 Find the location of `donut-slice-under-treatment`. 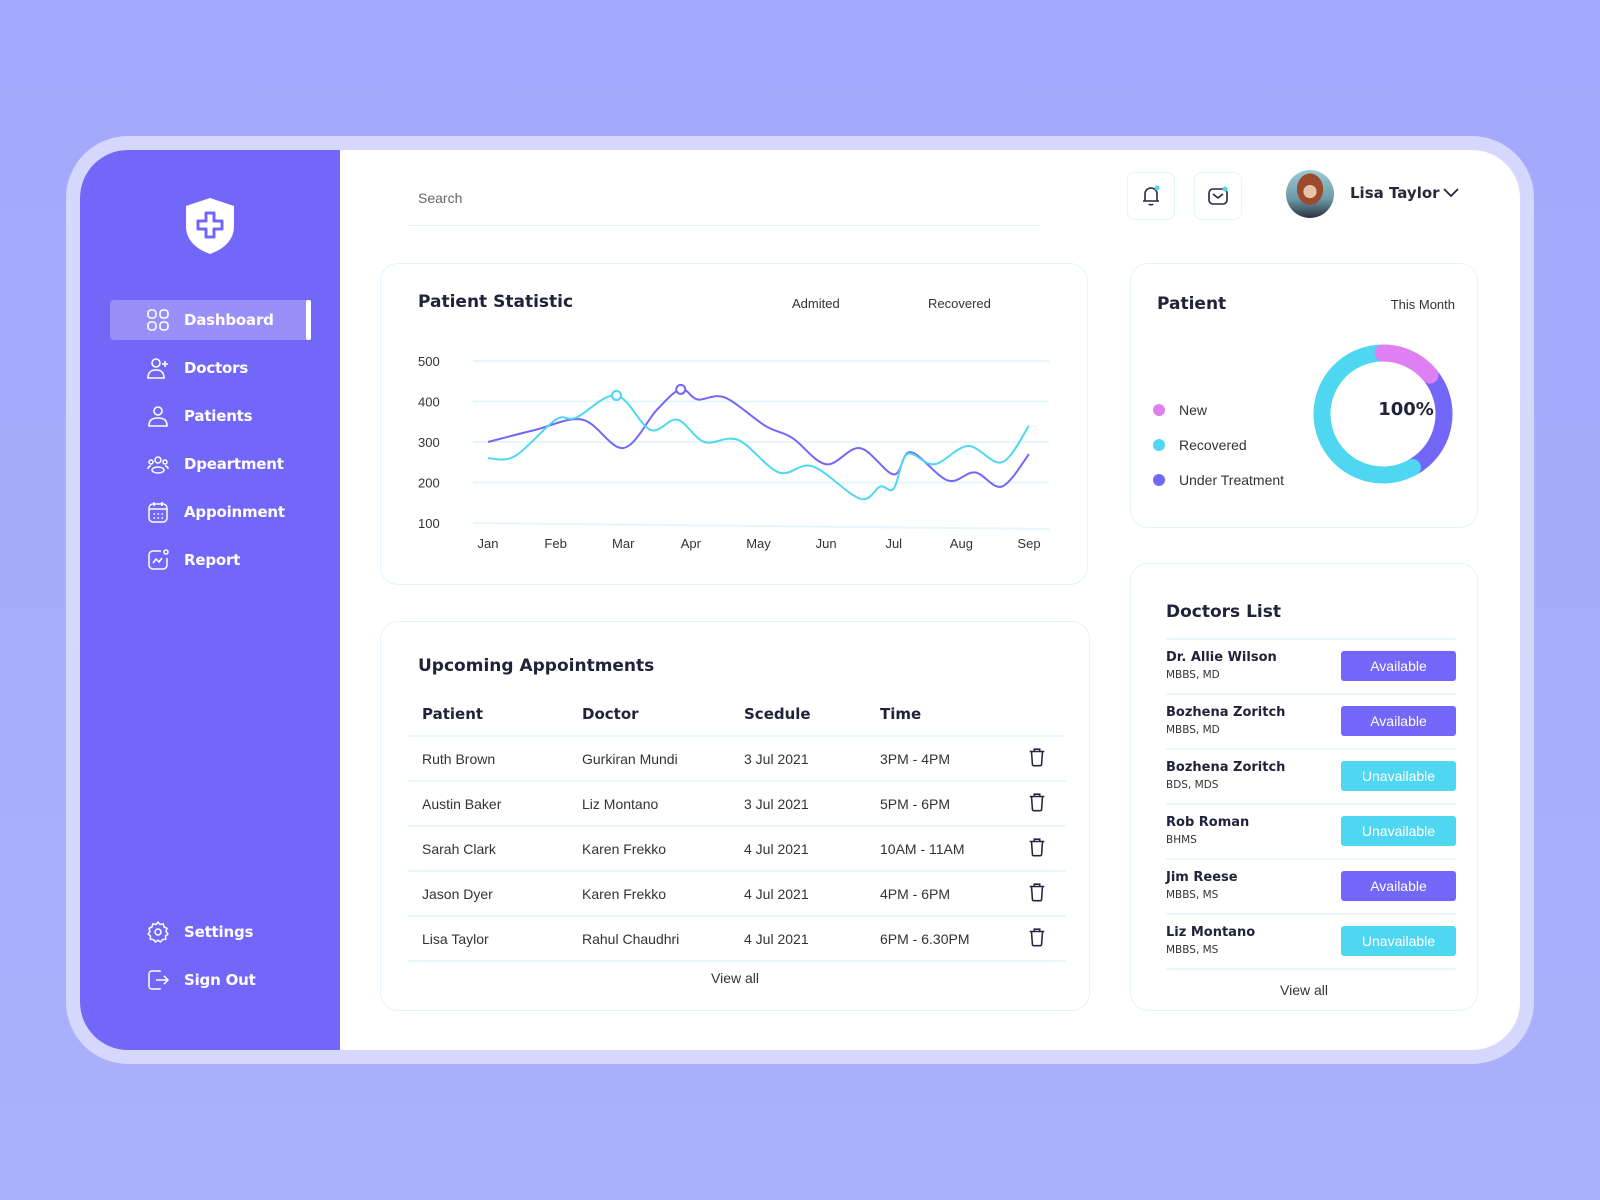

donut-slice-under-treatment is located at coordinates (1428, 421).